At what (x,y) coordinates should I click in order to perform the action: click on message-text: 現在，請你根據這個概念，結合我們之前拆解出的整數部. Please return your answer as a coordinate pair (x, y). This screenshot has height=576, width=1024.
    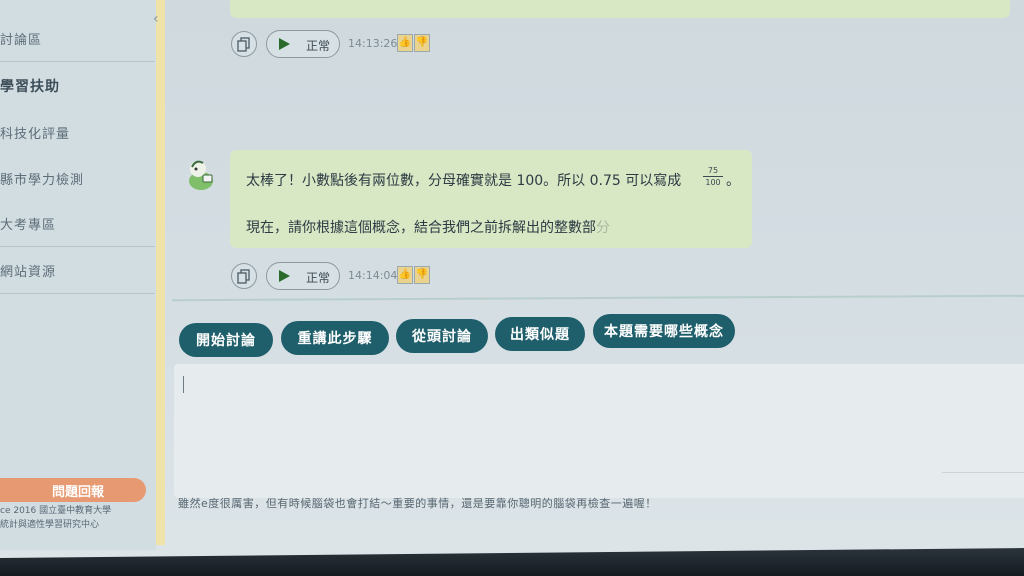
    Looking at the image, I should click on (421, 228).